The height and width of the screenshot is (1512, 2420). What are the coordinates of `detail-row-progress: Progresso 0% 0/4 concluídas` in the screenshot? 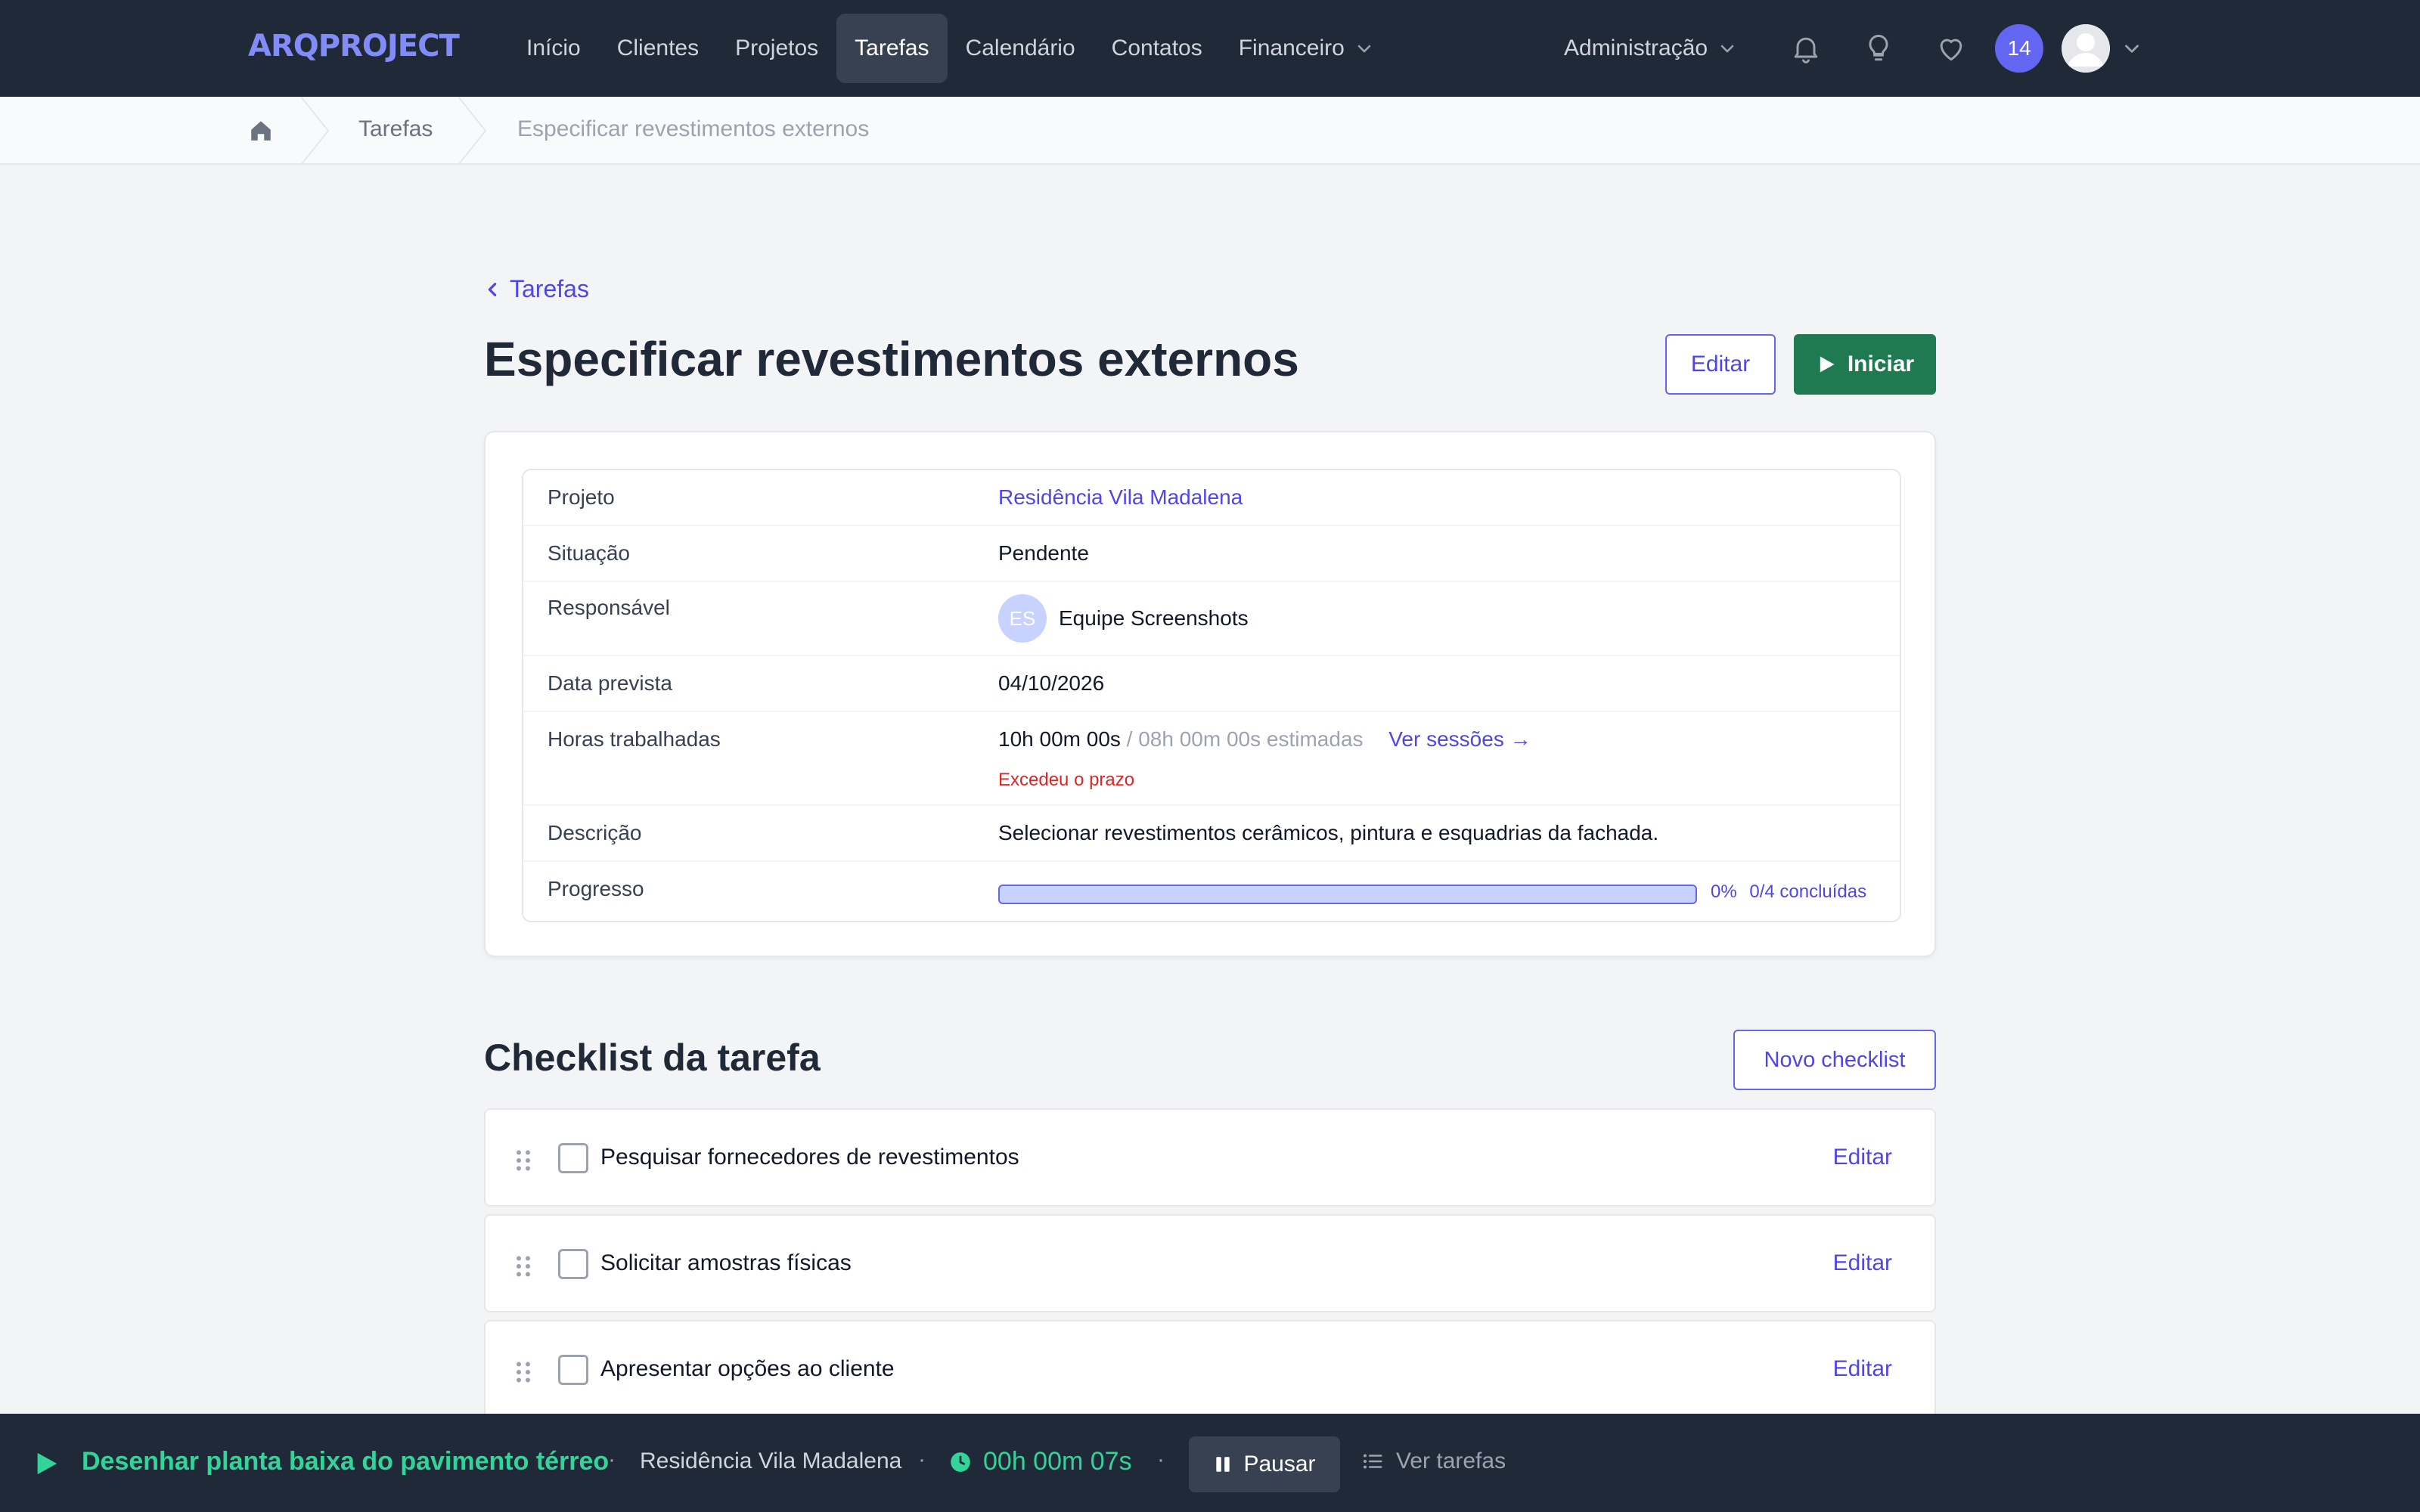 It's located at (1211, 891).